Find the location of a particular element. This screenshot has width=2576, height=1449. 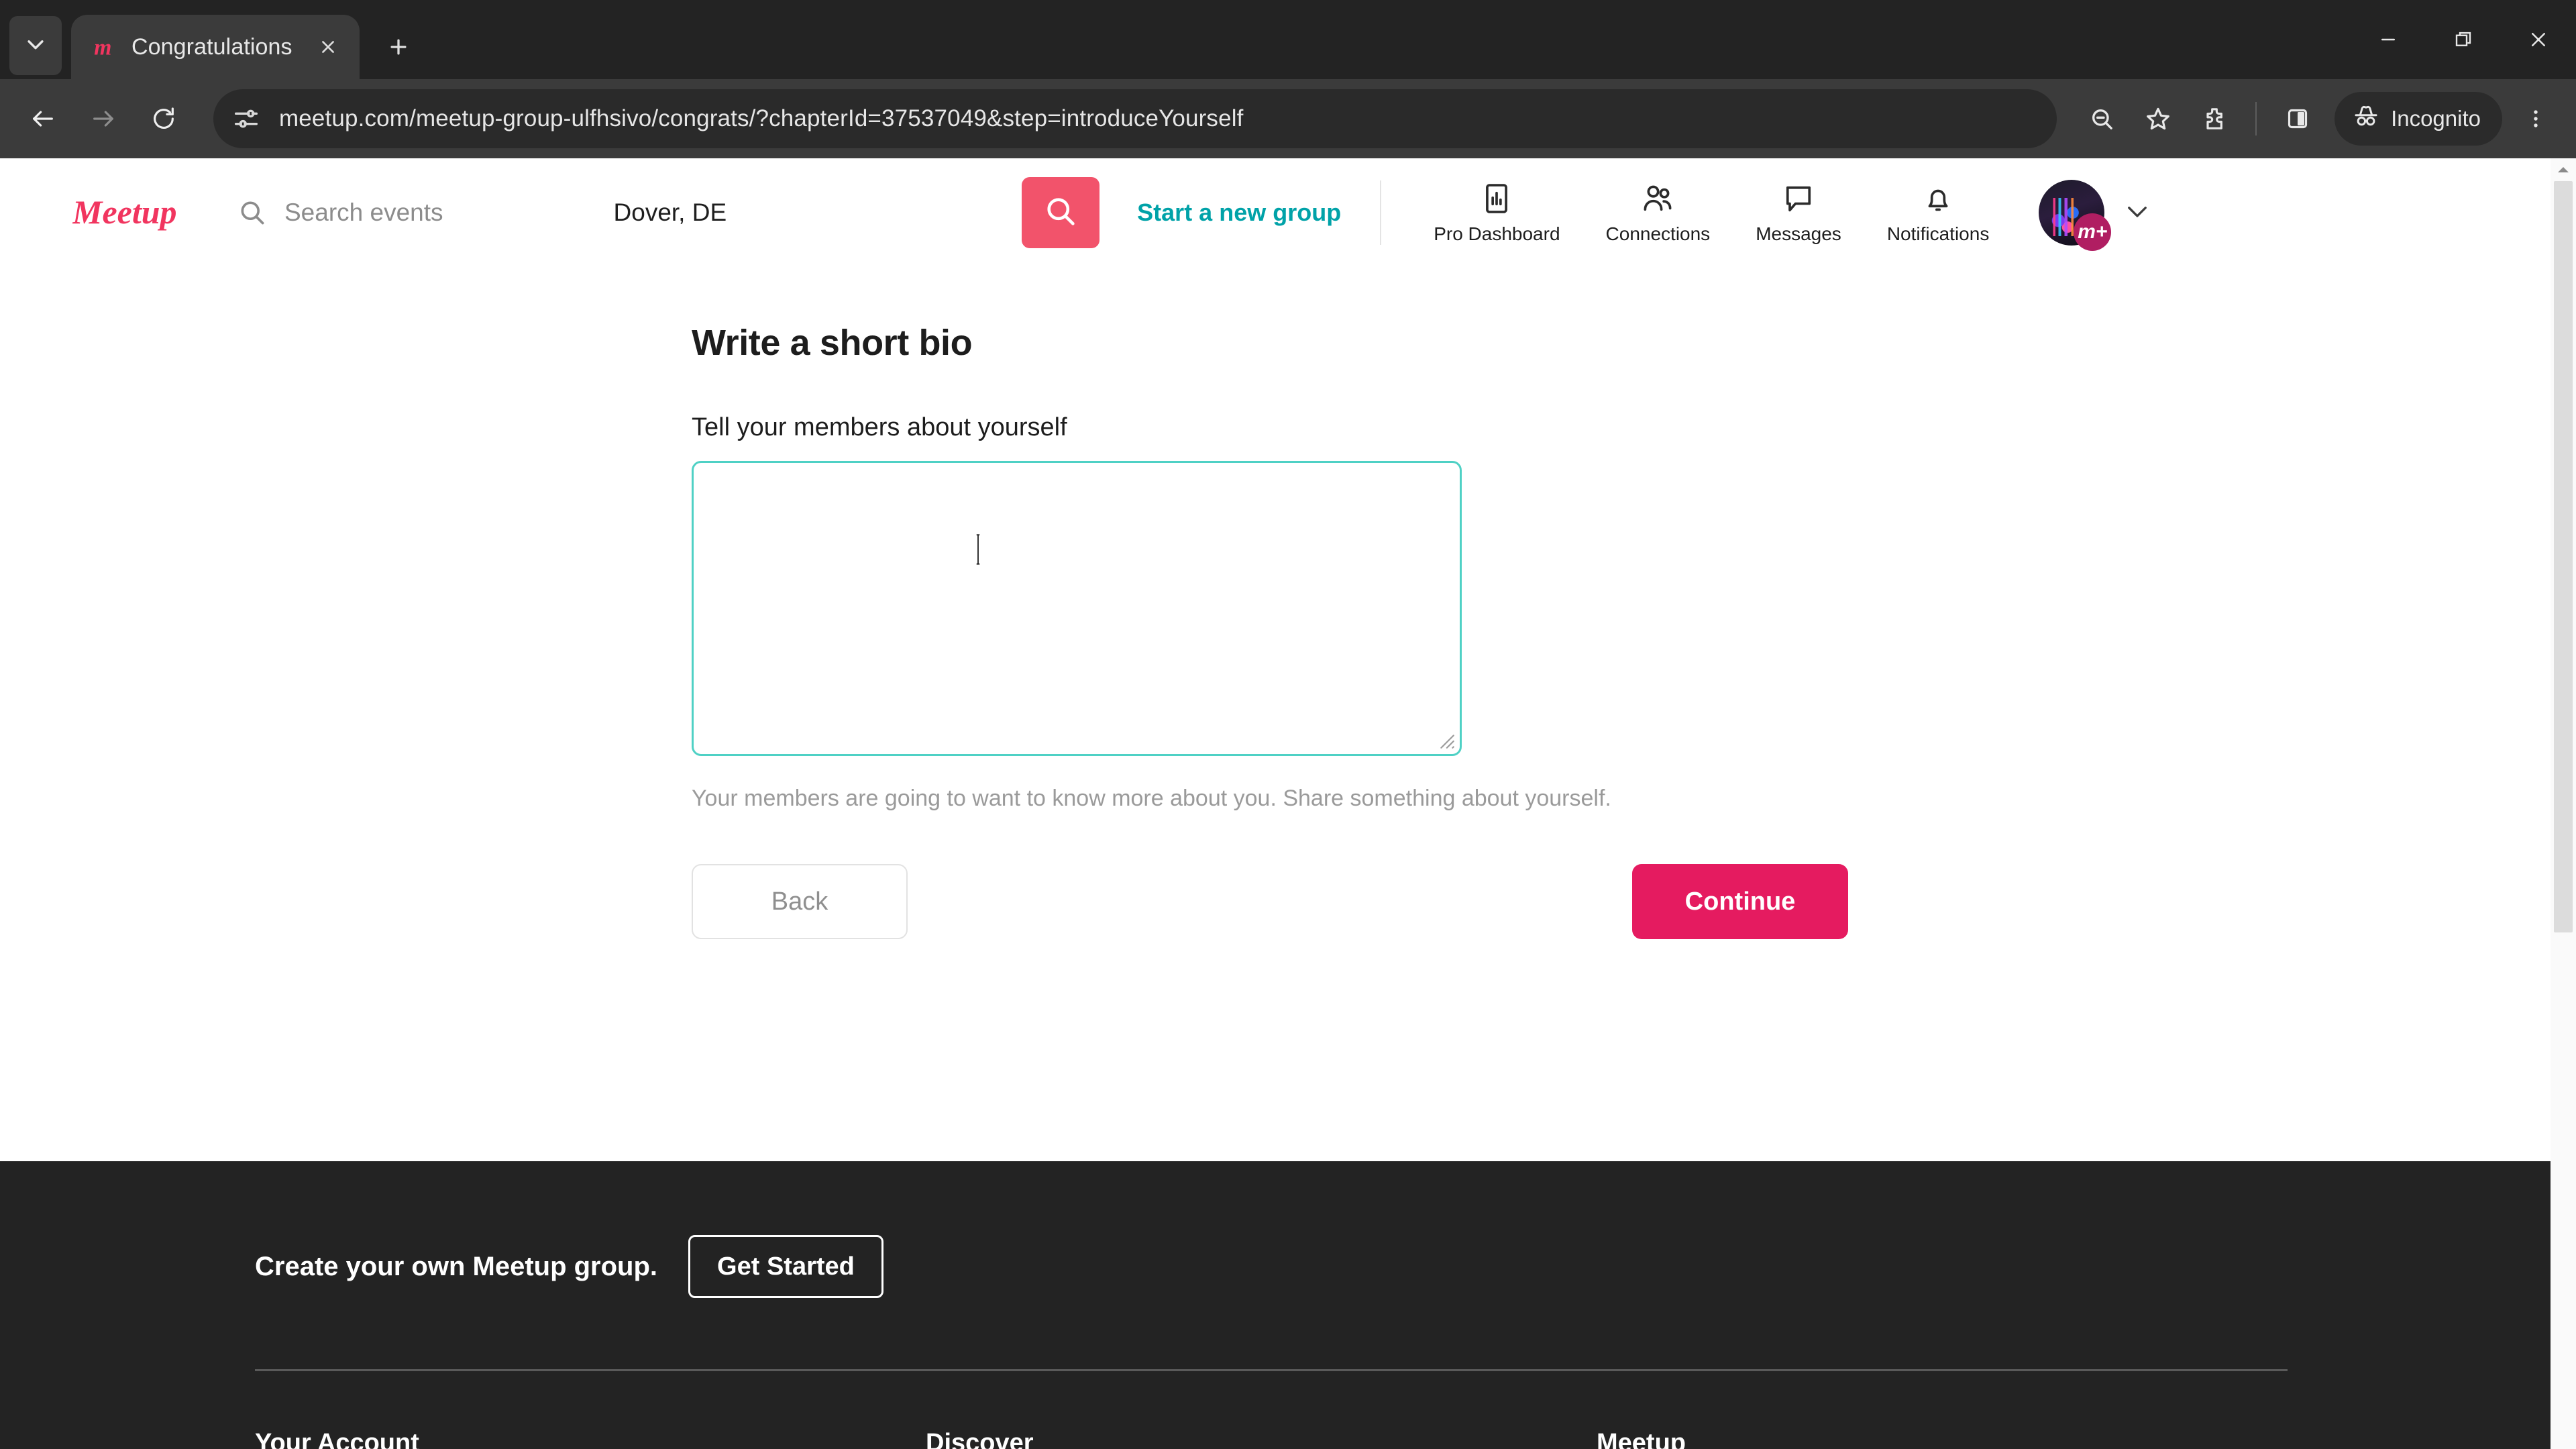

scroll-up-arrow-icon is located at coordinates (2563, 169).